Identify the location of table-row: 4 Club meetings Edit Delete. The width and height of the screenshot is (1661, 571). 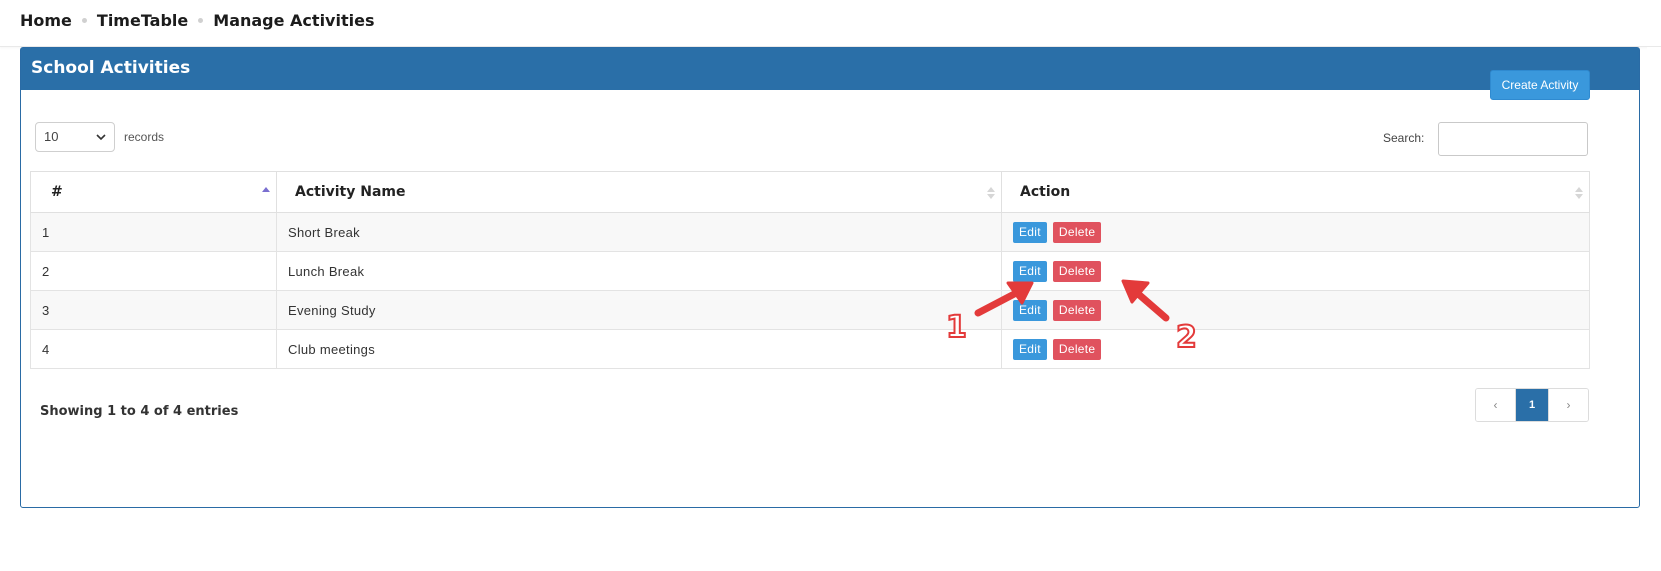
(810, 349).